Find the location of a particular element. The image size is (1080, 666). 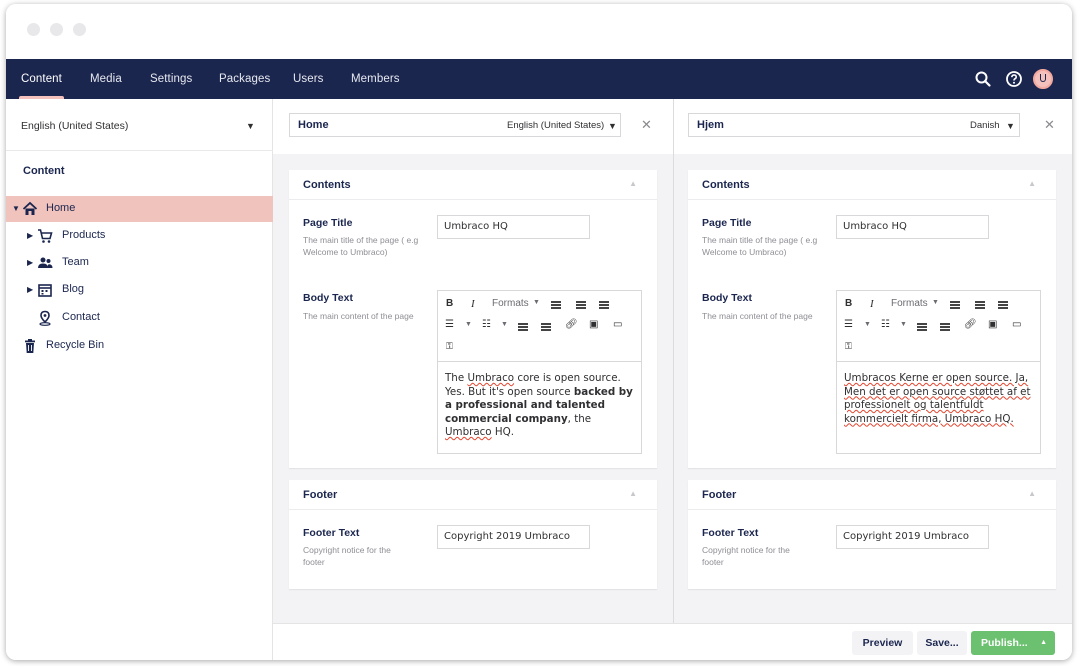

tree-language-select: English (United States) is located at coordinates (74, 126).